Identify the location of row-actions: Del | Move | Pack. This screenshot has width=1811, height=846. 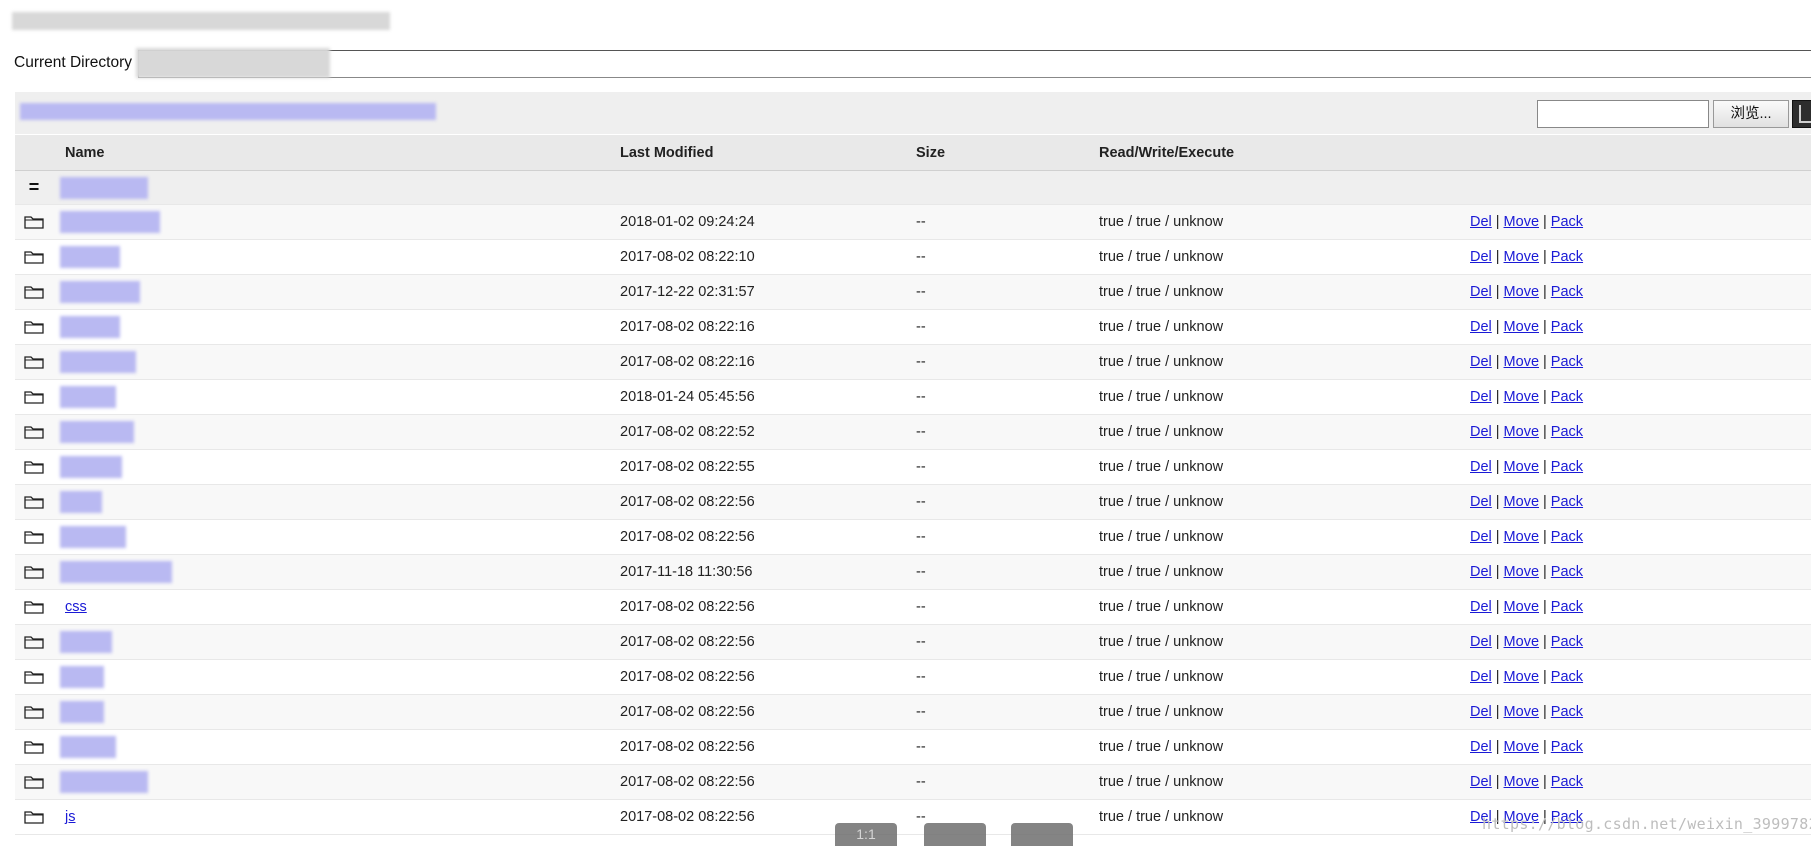
(1526, 292).